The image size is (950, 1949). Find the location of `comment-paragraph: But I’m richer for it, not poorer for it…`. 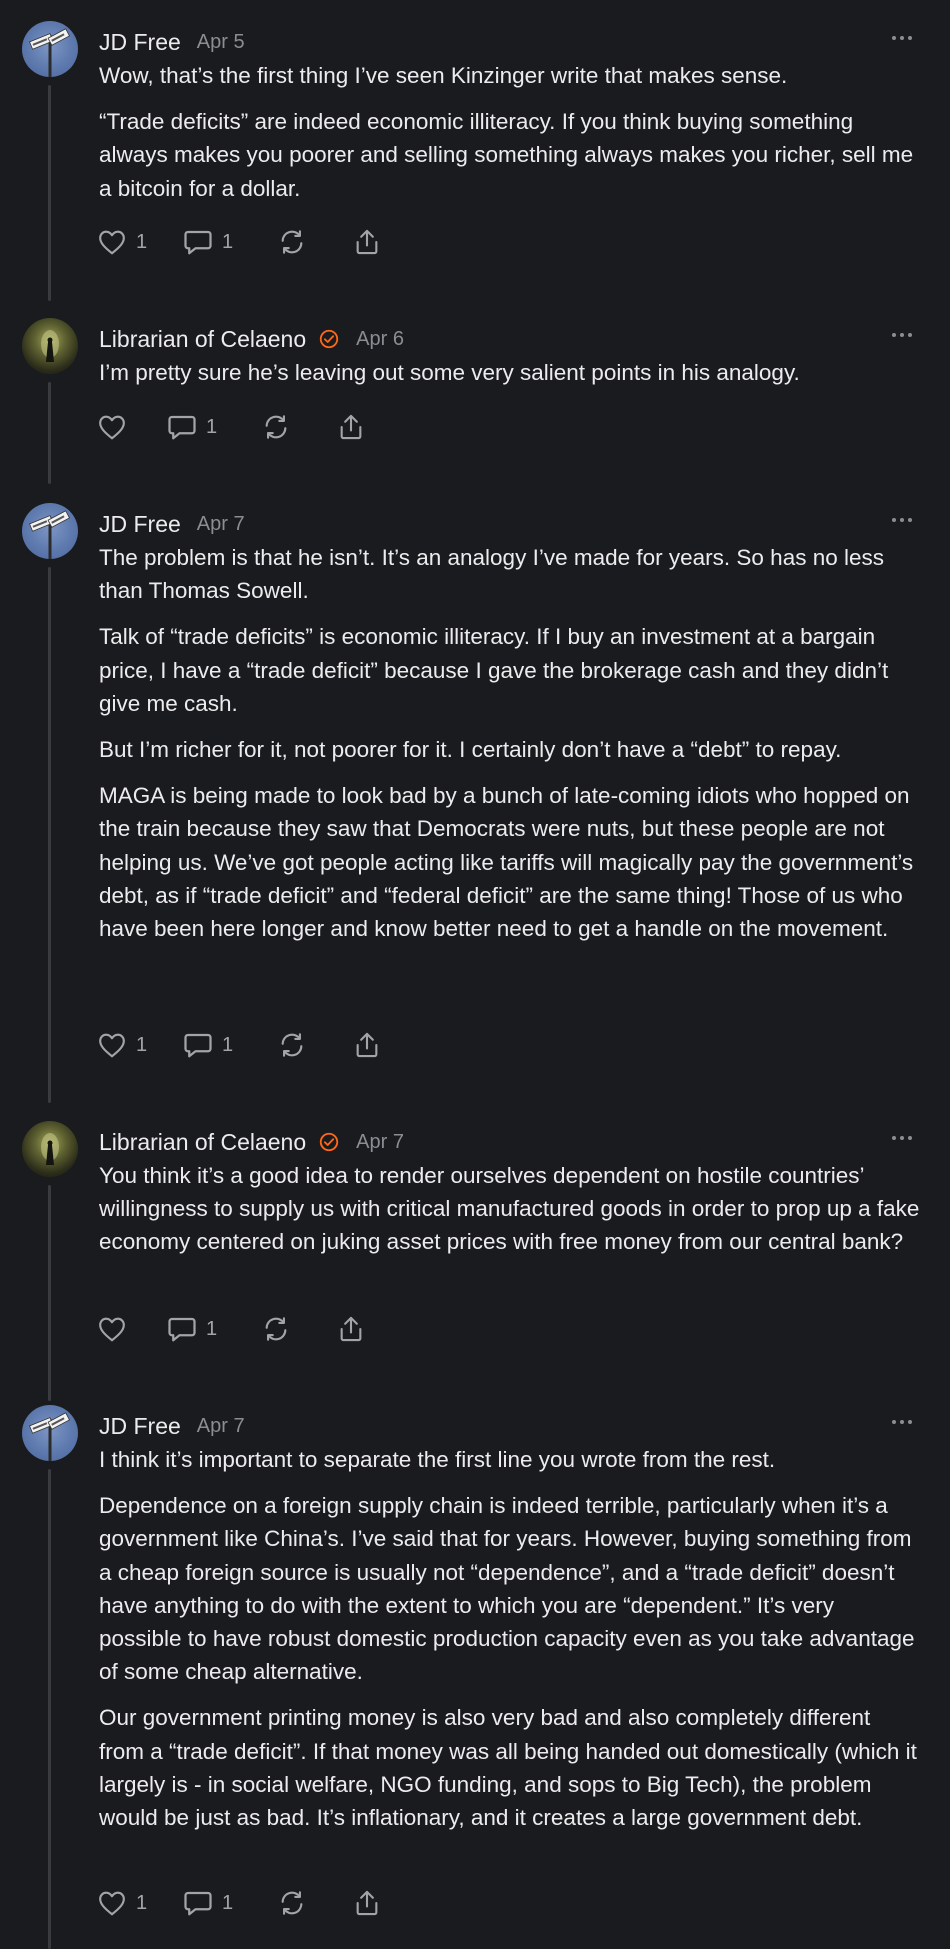

comment-paragraph: But I’m richer for it, not poorer for it… is located at coordinates (470, 750).